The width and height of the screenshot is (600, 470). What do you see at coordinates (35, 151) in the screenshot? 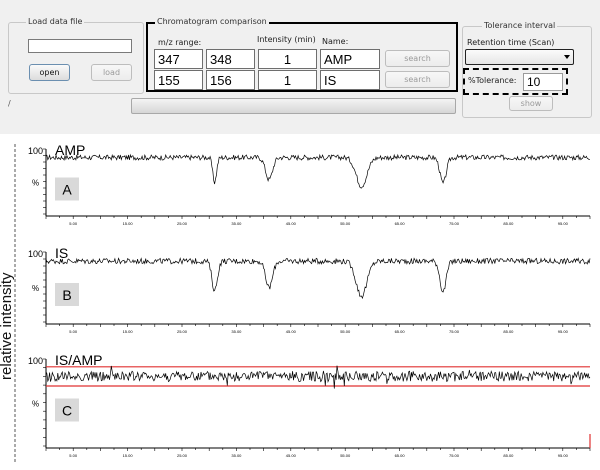
I see `panel-a-y-max-label: 100` at bounding box center [35, 151].